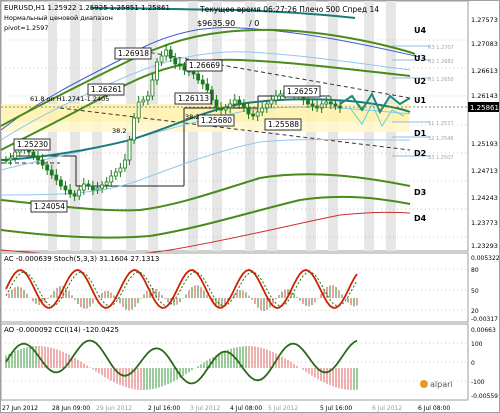  I want to click on price-label-p4: 1.26113, so click(193, 98).